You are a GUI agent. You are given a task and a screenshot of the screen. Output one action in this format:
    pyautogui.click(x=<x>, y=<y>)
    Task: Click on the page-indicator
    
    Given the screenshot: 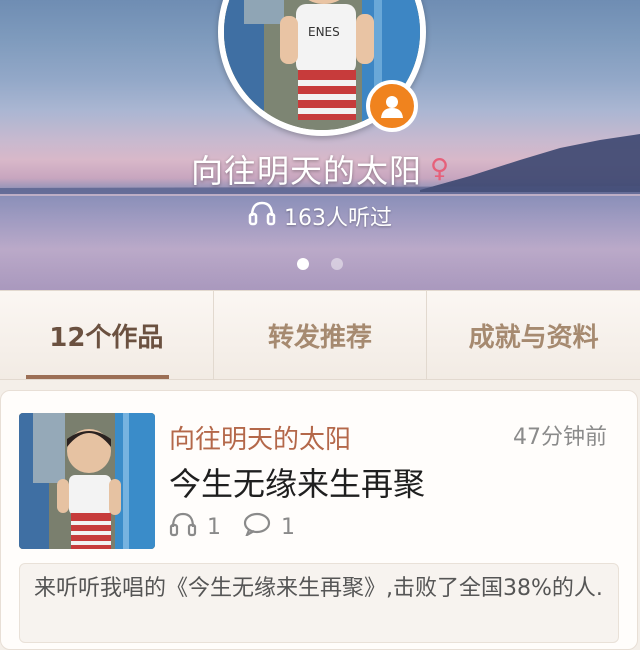 What is the action you would take?
    pyautogui.click(x=320, y=264)
    